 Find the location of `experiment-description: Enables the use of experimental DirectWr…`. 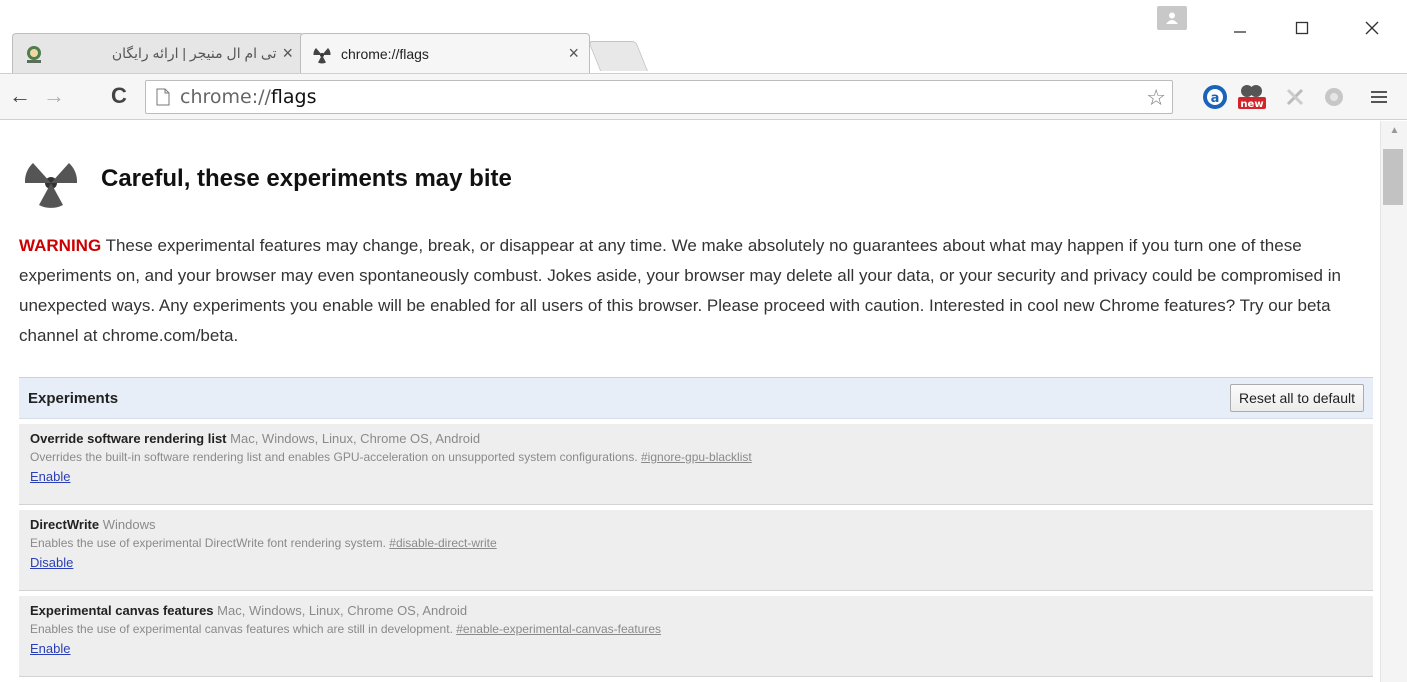

experiment-description: Enables the use of experimental DirectWr… is located at coordinates (208, 543).